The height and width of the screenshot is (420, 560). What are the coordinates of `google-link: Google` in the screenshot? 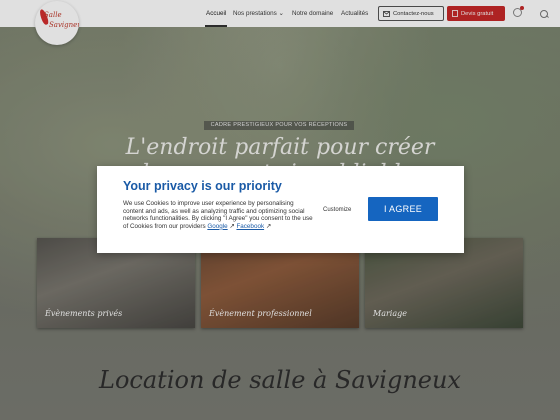 It's located at (217, 226).